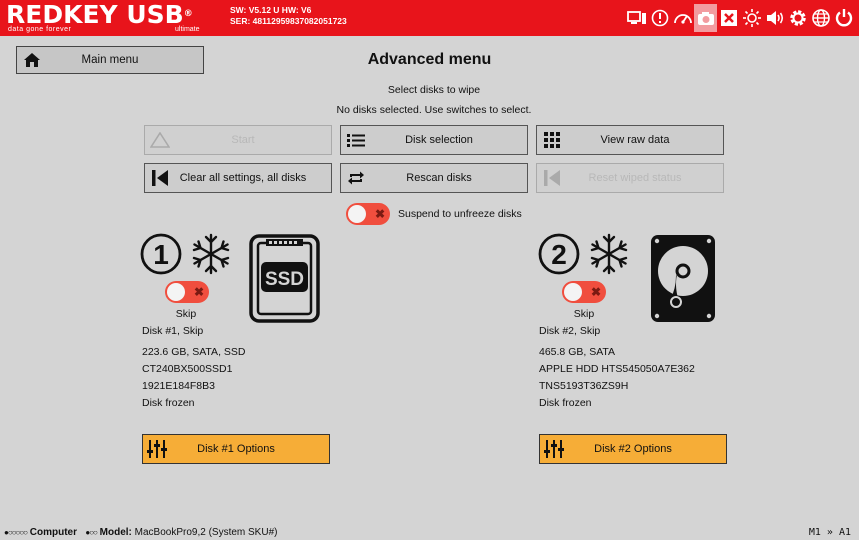 The height and width of the screenshot is (540, 859). What do you see at coordinates (91, 532) in the screenshot?
I see `model-dots: ●○○` at bounding box center [91, 532].